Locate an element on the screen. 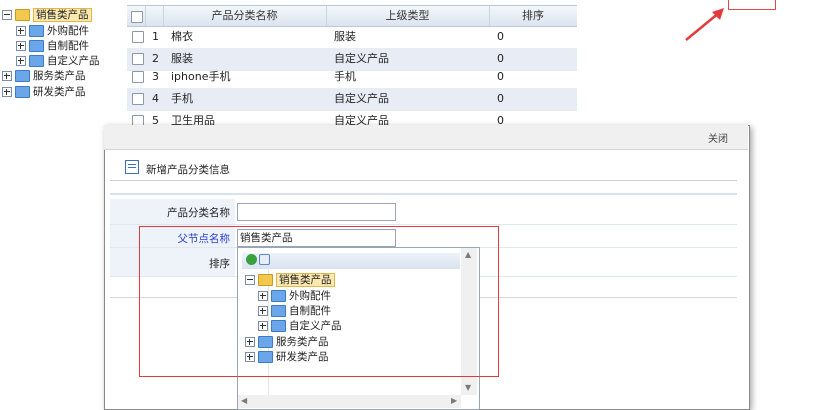 This screenshot has height=410, width=824. tree-node-root: 销售类产品 is located at coordinates (47, 15).